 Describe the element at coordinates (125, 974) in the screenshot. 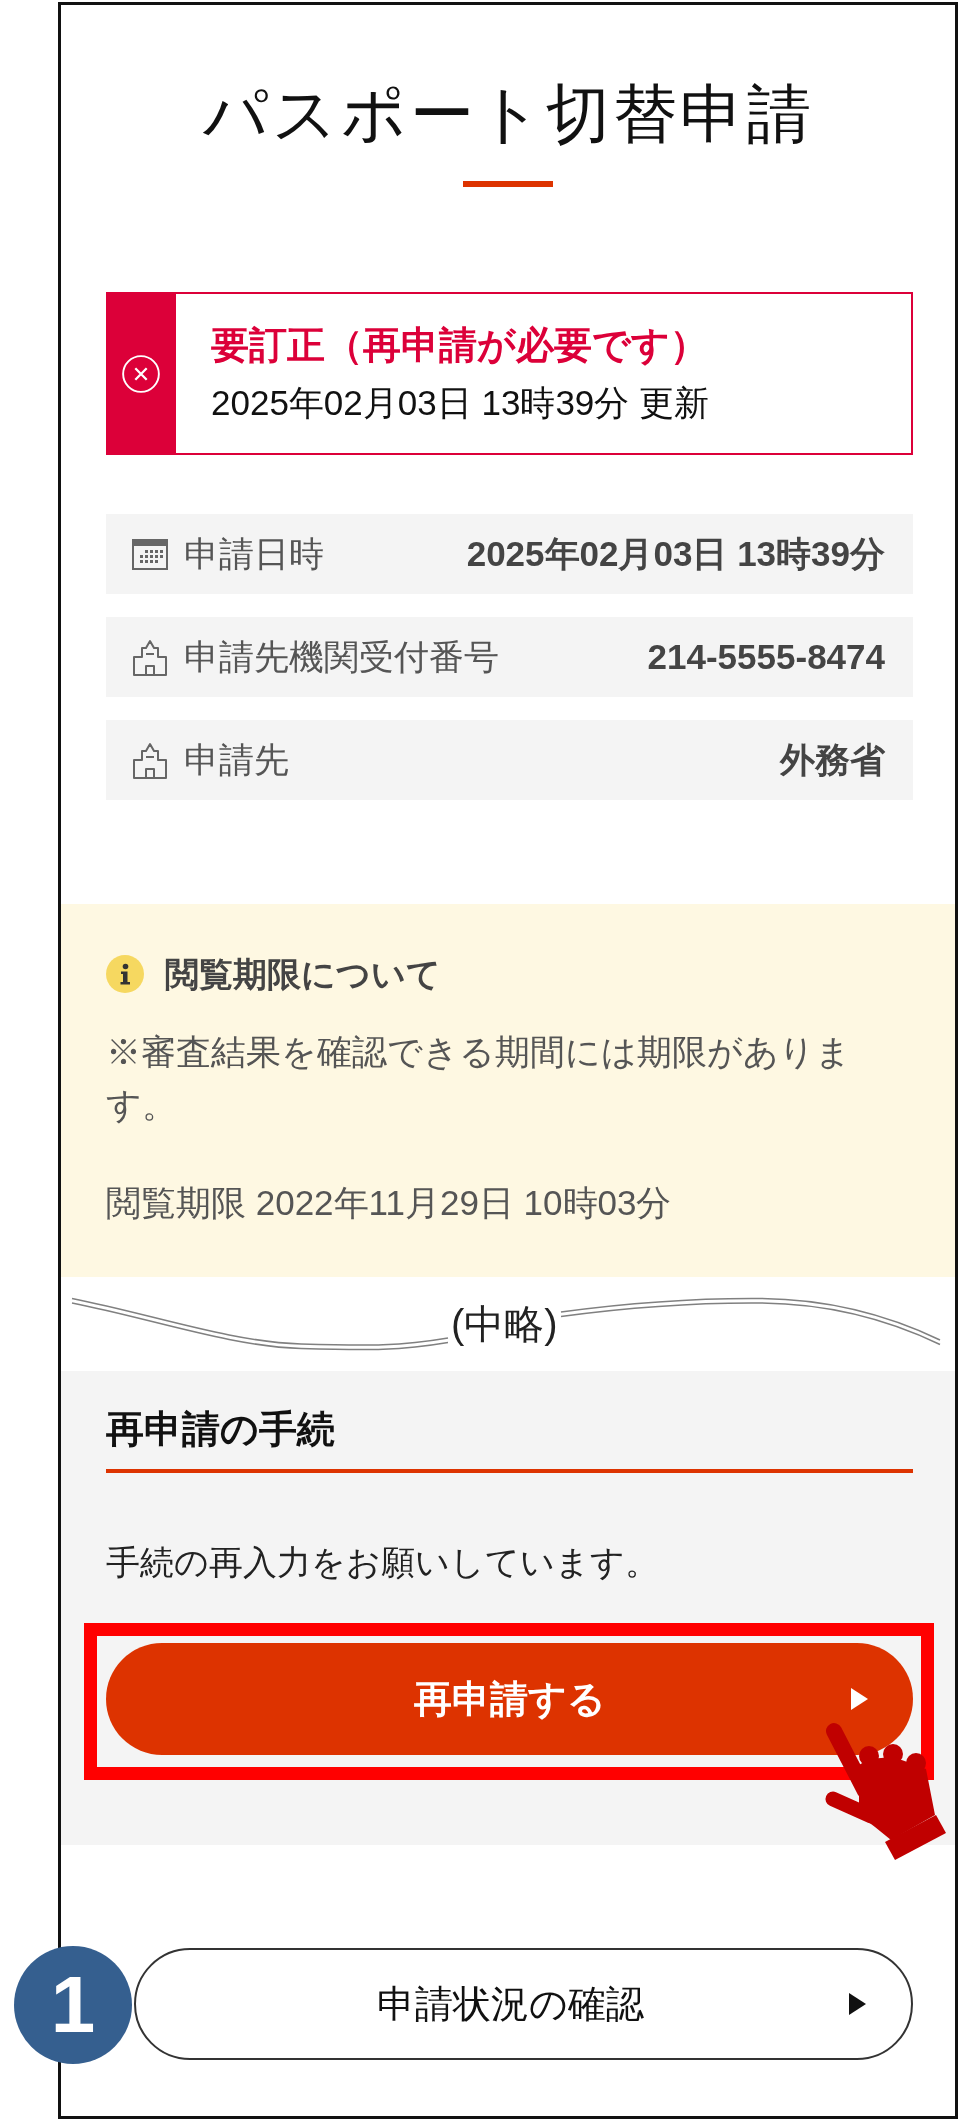

I see `info-icon` at that location.